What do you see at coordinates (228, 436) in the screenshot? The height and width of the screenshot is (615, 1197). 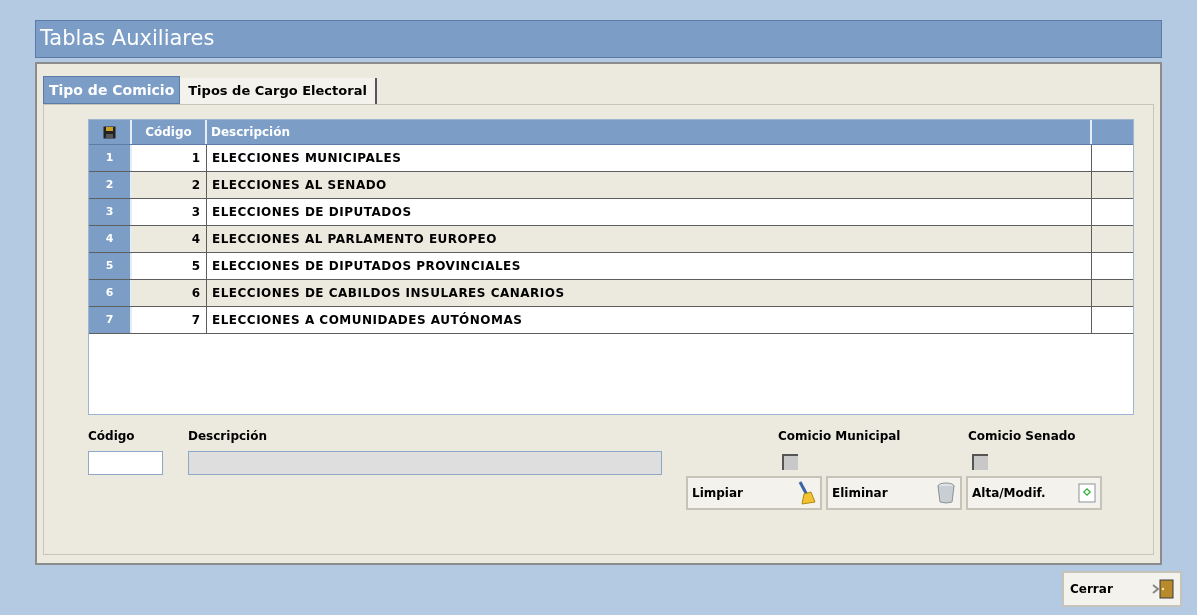 I see `field-label: Descripción` at bounding box center [228, 436].